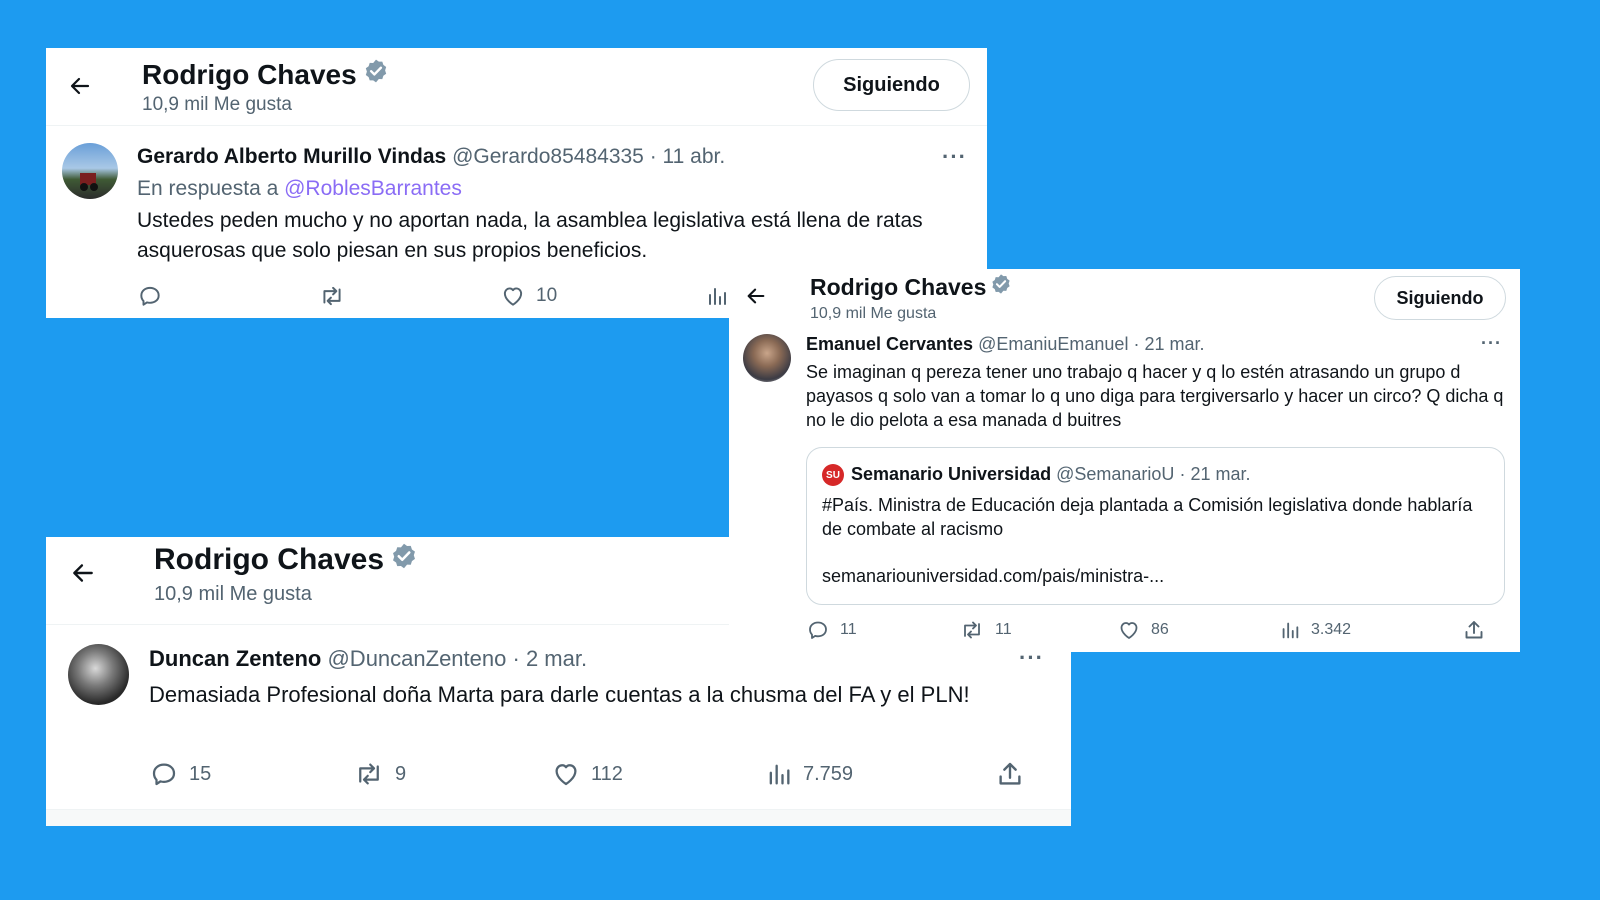 Image resolution: width=1600 pixels, height=900 pixels. Describe the element at coordinates (556, 659) in the screenshot. I see `tweet-date: 2 mar.` at that location.